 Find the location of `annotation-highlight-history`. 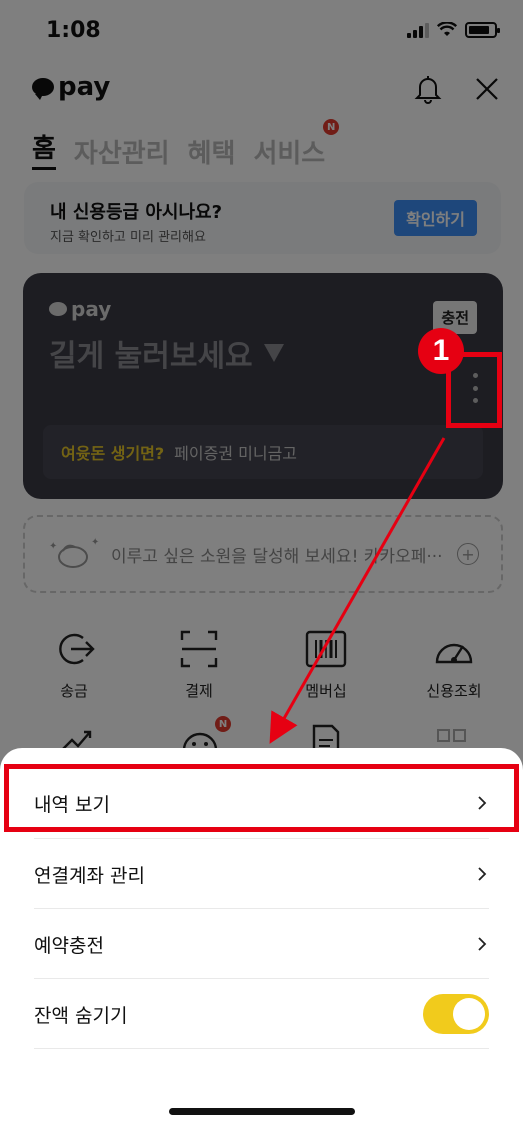

annotation-highlight-history is located at coordinates (261, 798).